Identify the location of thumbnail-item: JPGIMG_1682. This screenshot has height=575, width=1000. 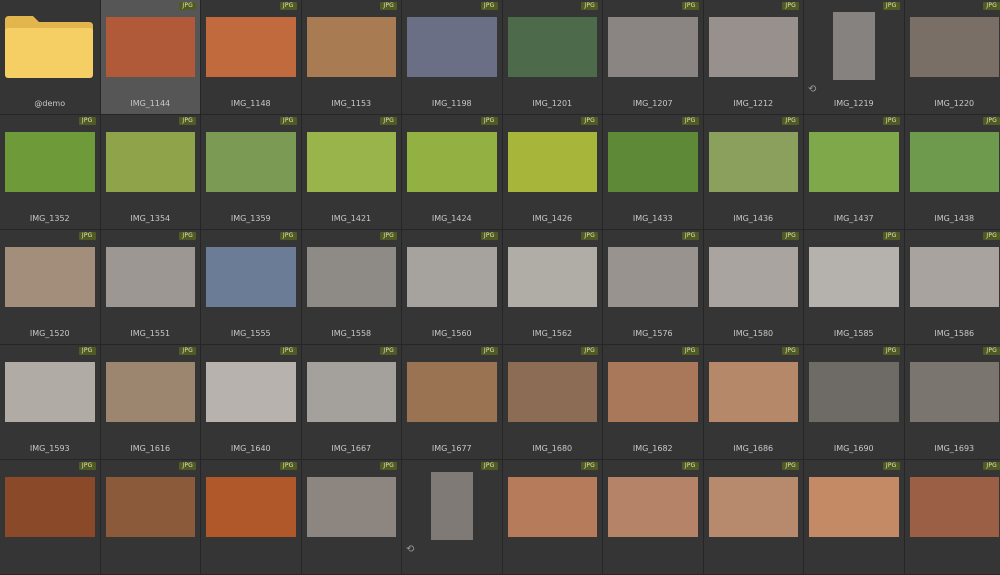
(653, 402).